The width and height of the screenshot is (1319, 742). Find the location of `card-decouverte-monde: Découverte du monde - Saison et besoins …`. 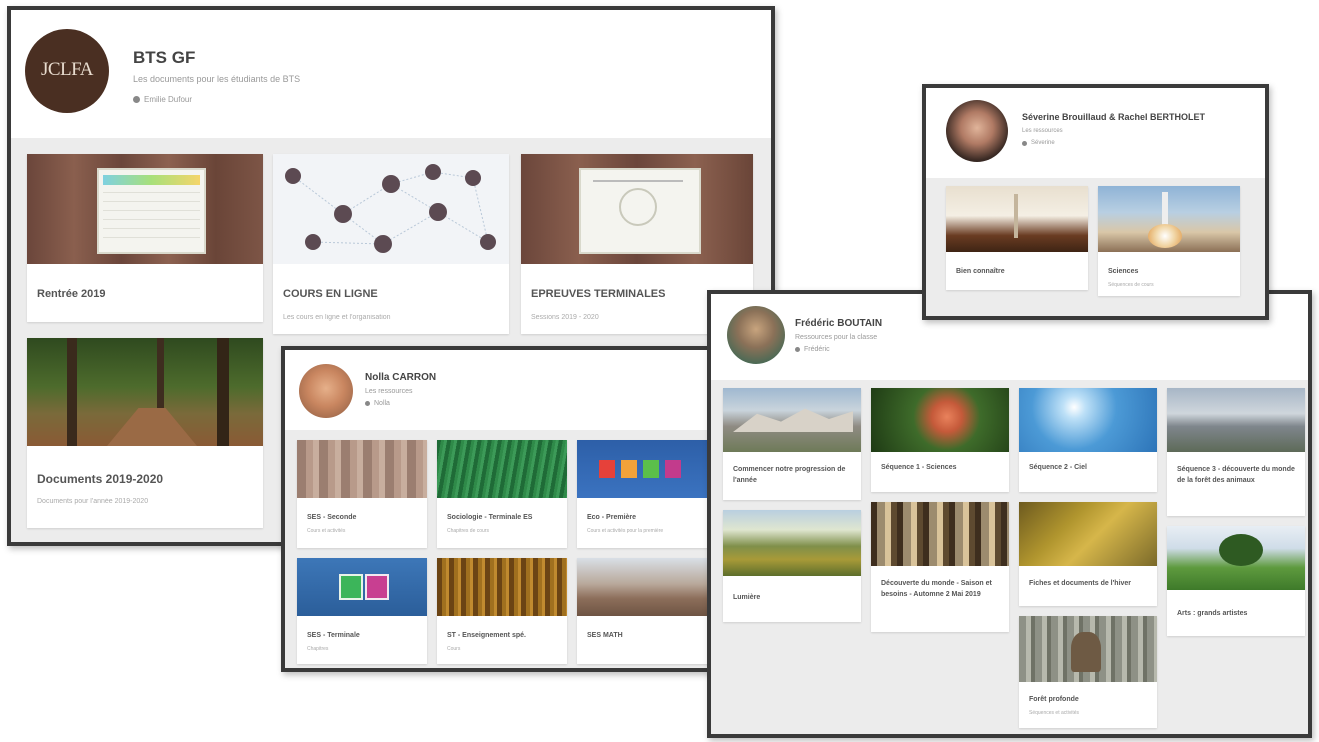

card-decouverte-monde: Découverte du monde - Saison et besoins … is located at coordinates (940, 567).